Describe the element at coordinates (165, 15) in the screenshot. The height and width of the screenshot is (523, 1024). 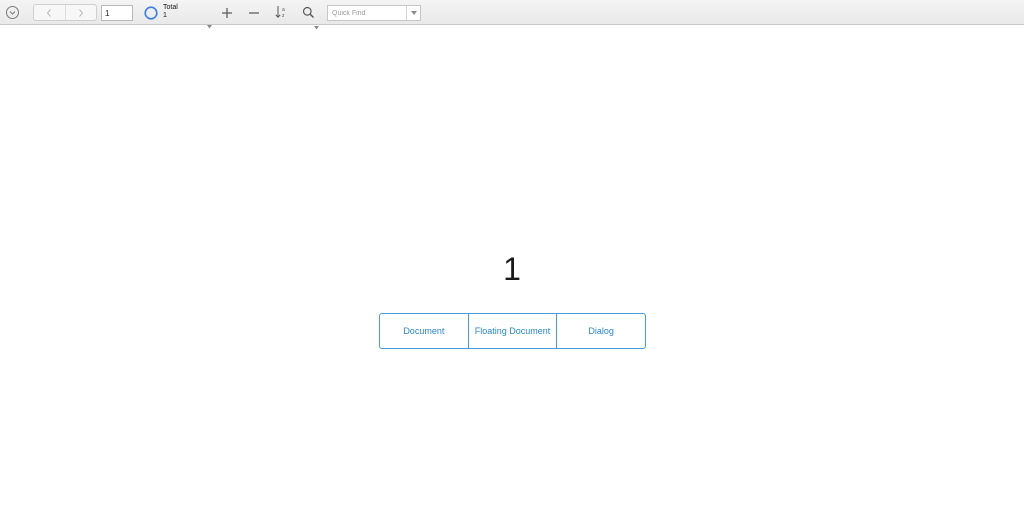
I see `total-value: 1` at that location.